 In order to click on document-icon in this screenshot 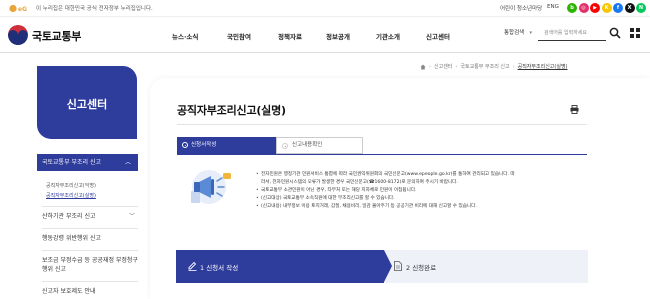, I will do `click(398, 266)`.